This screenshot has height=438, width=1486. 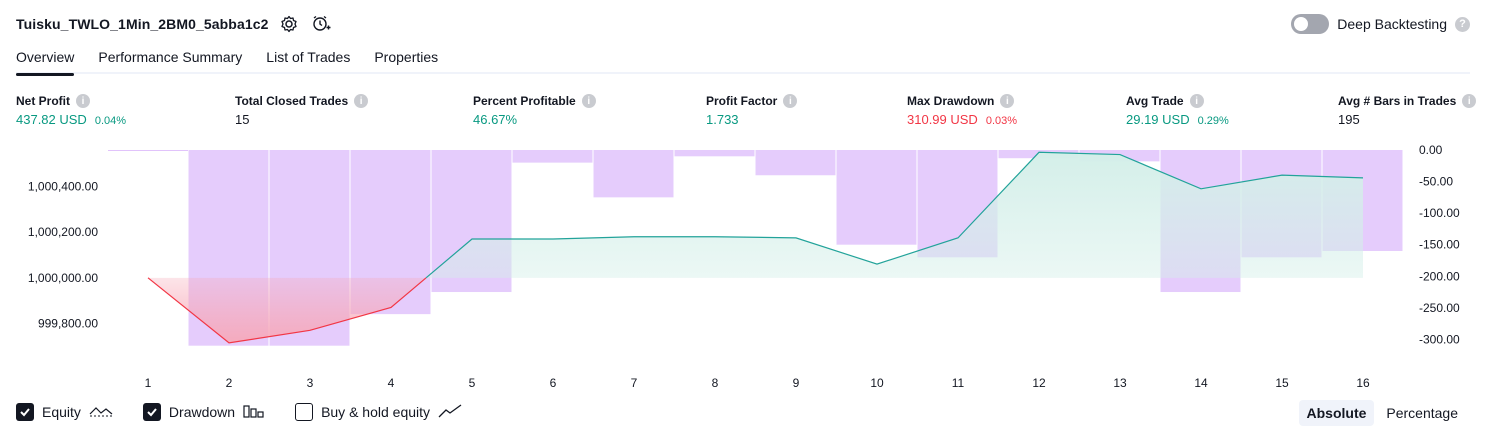 I want to click on tab-performance-summary: Performance Summary, so click(x=170, y=59).